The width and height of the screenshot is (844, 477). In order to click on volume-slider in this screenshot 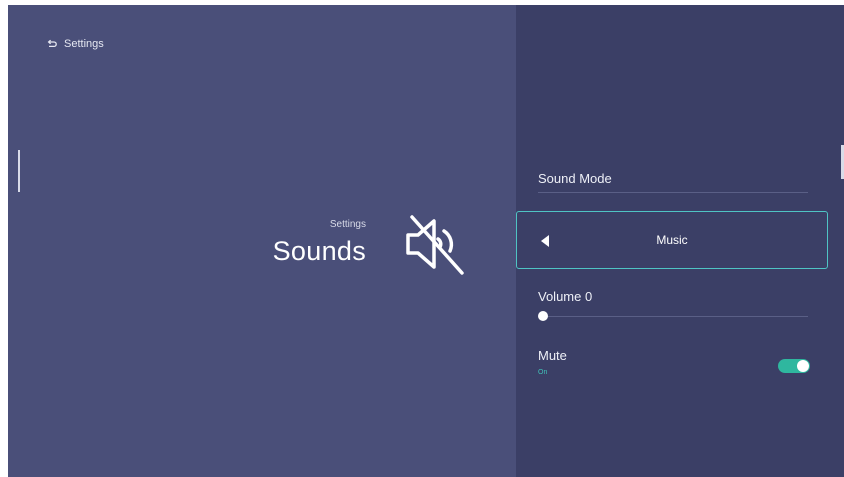, I will do `click(673, 316)`.